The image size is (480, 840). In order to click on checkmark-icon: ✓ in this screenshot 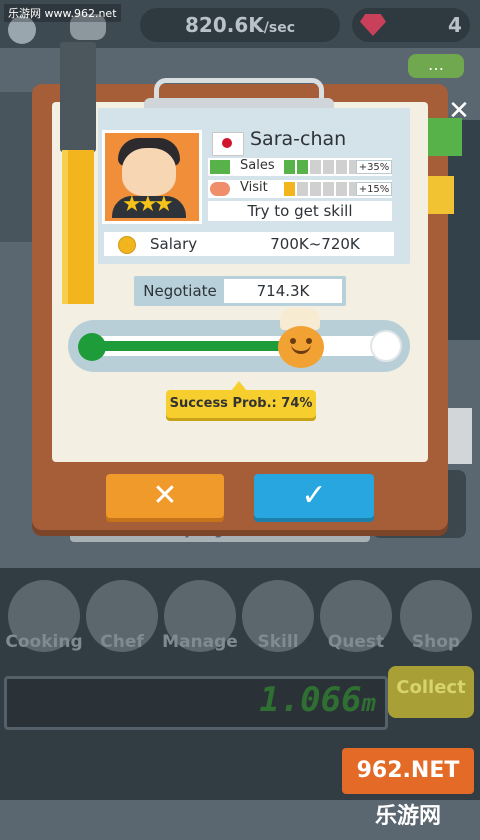, I will do `click(314, 496)`.